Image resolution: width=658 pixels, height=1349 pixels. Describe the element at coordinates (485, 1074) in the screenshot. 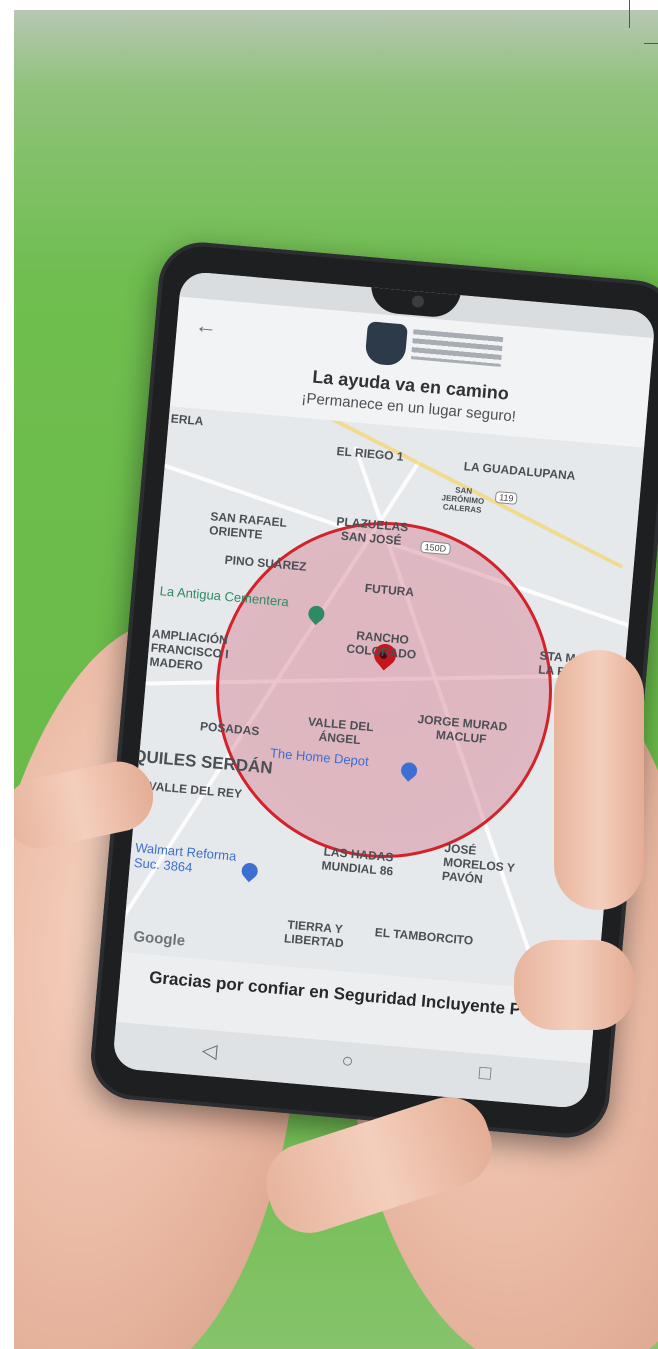

I see `recents-square-icon: □` at that location.